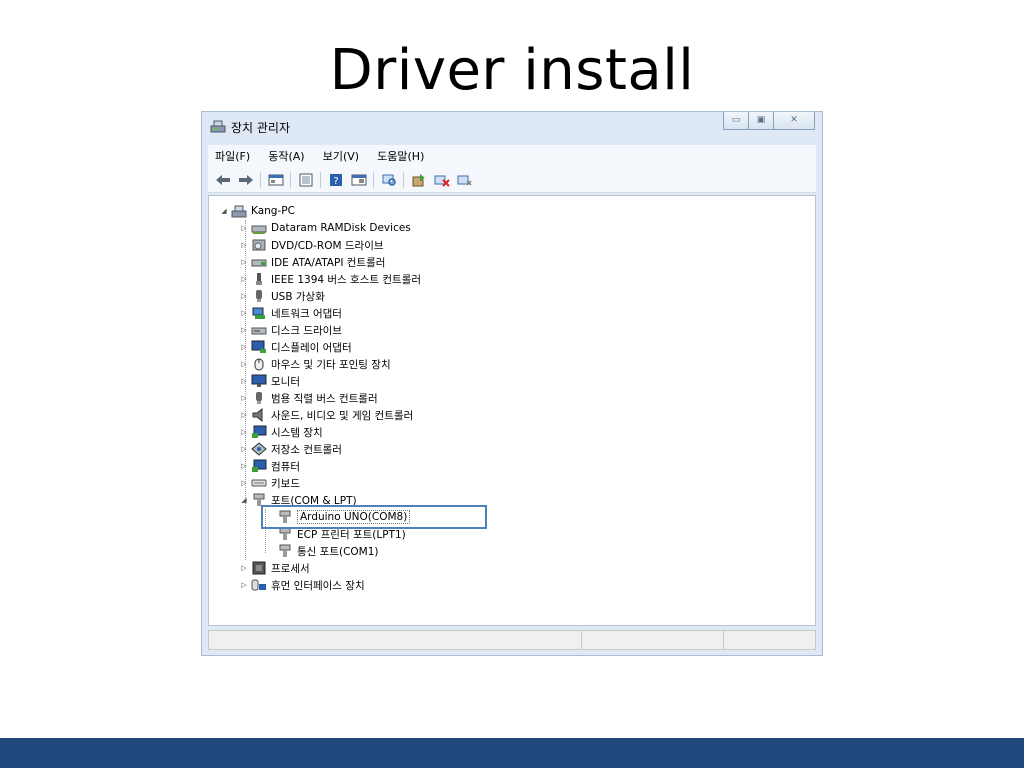 This screenshot has height=768, width=1024. I want to click on tree-item: ▷ 휴먼 인터페이스 장치, so click(302, 585).